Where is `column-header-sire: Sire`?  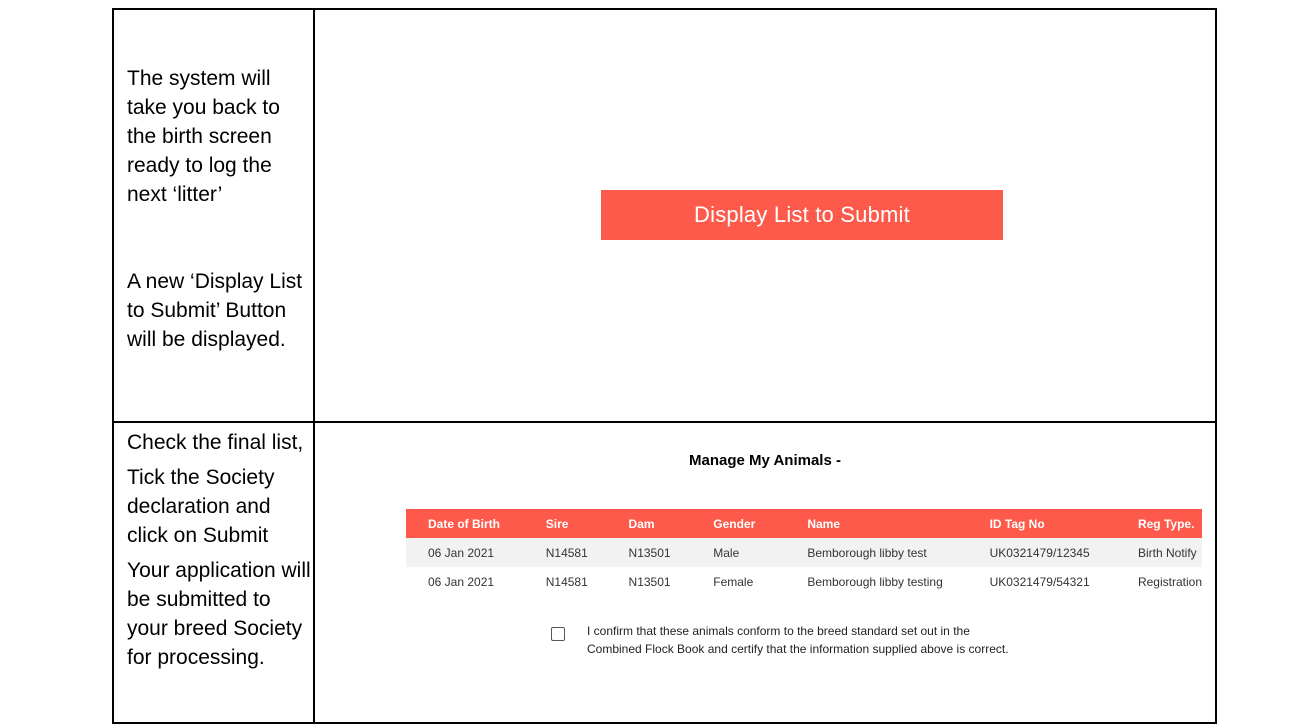
column-header-sire: Sire is located at coordinates (565, 523).